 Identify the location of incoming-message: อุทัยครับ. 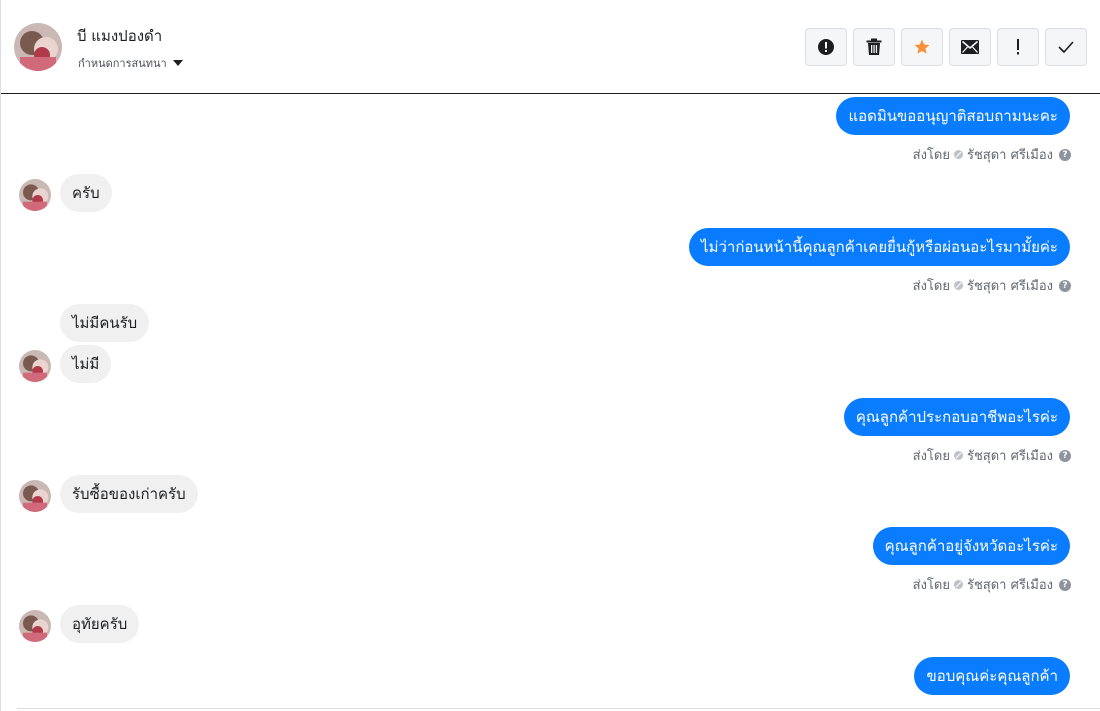
(100, 624).